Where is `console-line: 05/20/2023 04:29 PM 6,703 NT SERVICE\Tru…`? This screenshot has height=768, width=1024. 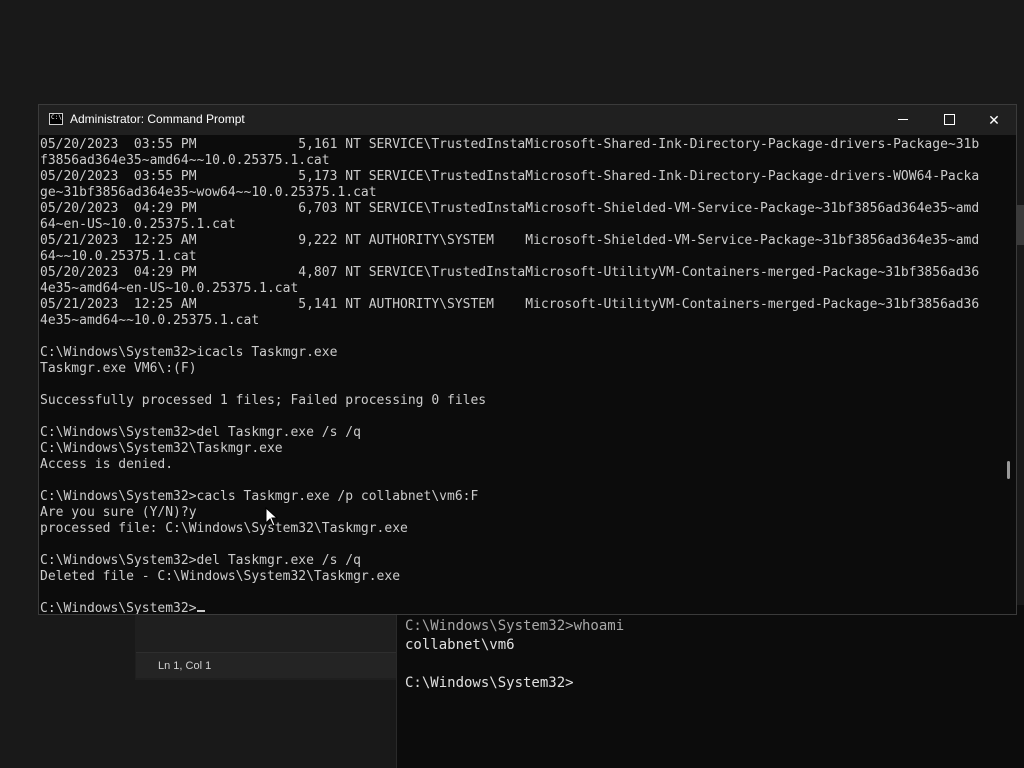 console-line: 05/20/2023 04:29 PM 6,703 NT SERVICE\Tru… is located at coordinates (510, 208).